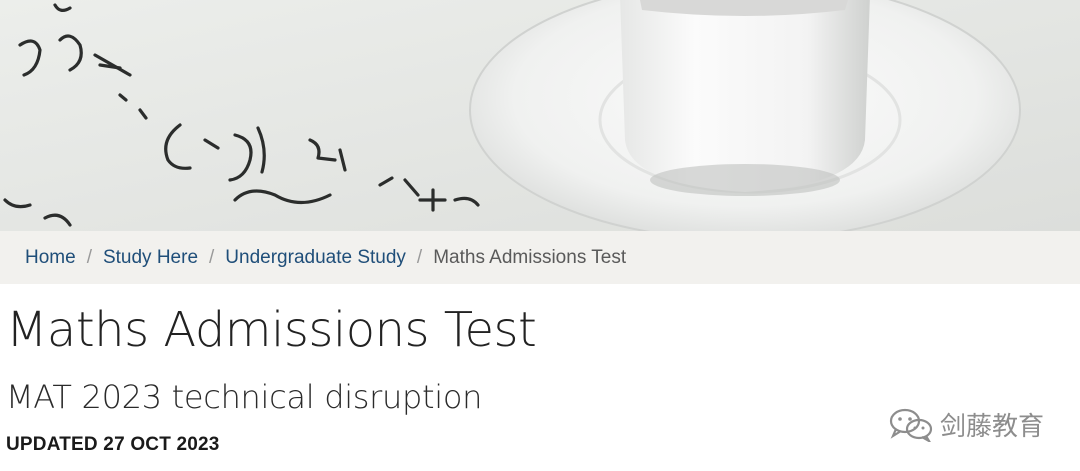 The height and width of the screenshot is (471, 1080). What do you see at coordinates (992, 426) in the screenshot?
I see `watermark-text: 剑藤教育` at bounding box center [992, 426].